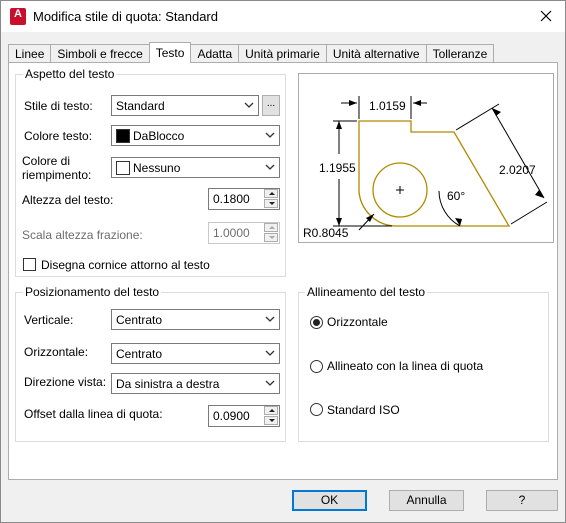 Image resolution: width=566 pixels, height=523 pixels. Describe the element at coordinates (185, 105) in the screenshot. I see `stile-testo-select: Standard` at that location.